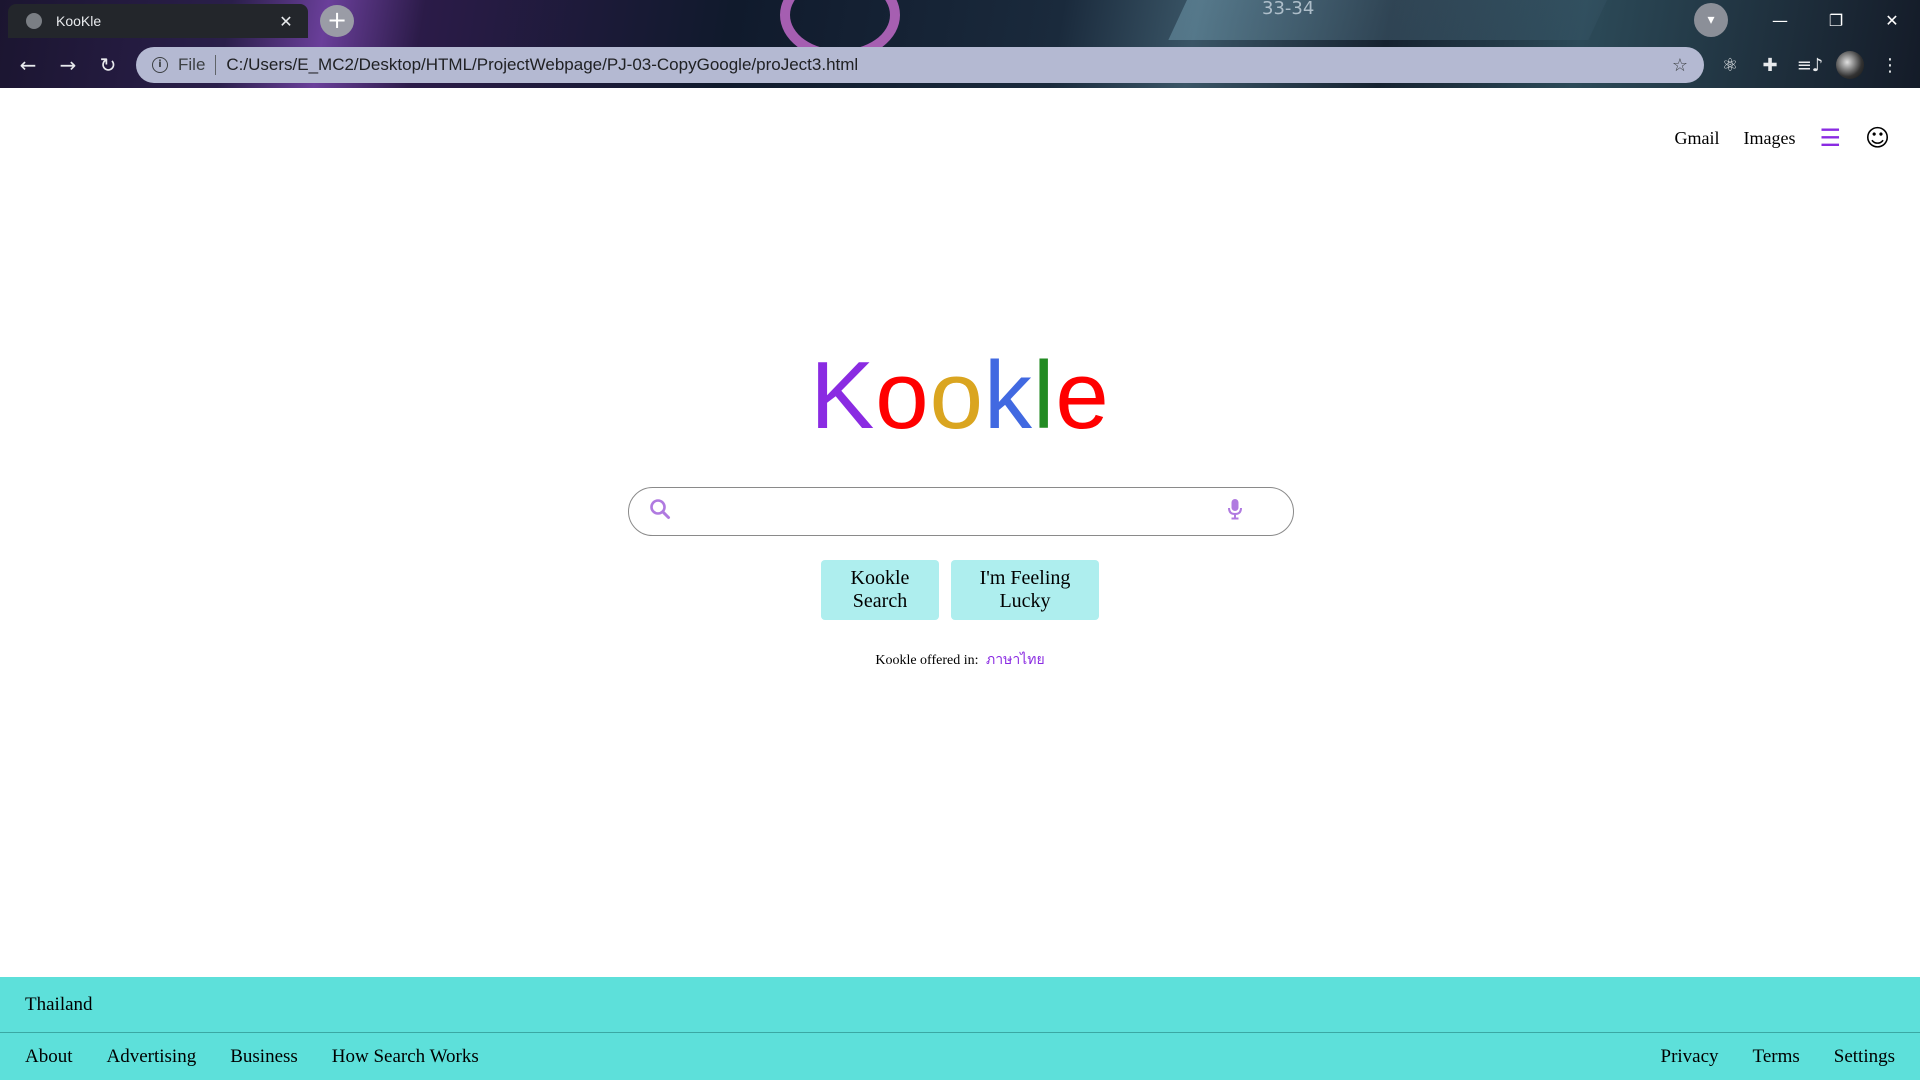 The height and width of the screenshot is (1080, 1920). I want to click on background-art, so click(1390, 20).